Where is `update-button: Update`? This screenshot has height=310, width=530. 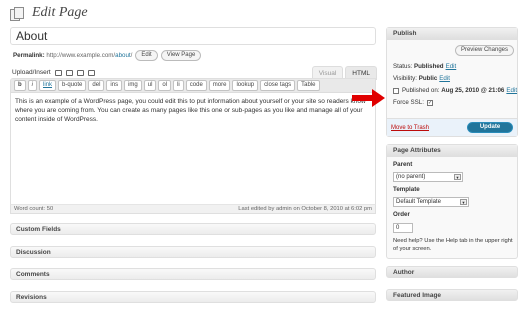 update-button: Update is located at coordinates (490, 127).